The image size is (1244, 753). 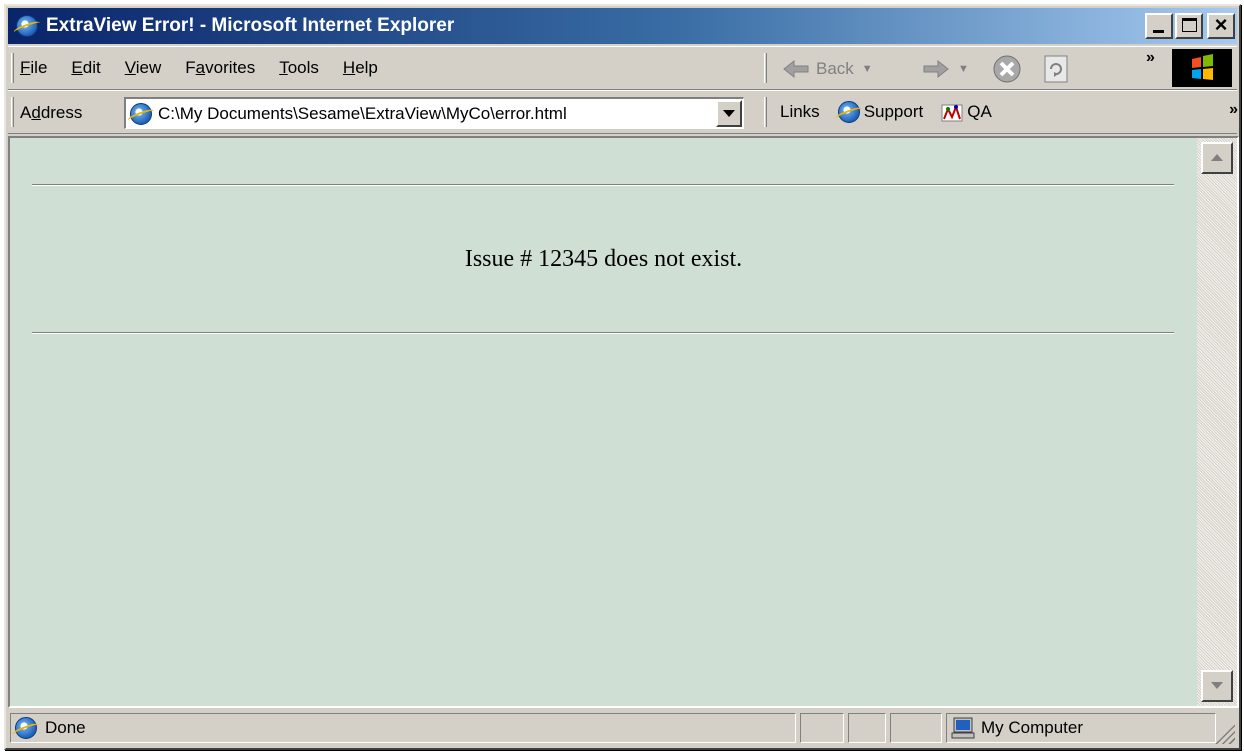 I want to click on security-zone-pane: My Computer, so click(x=1081, y=728).